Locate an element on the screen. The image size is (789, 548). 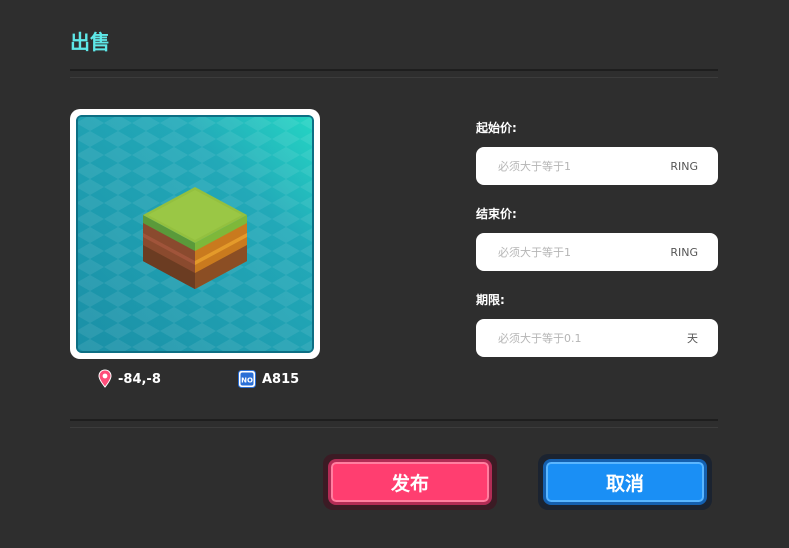
start-price-field: RING is located at coordinates (597, 166).